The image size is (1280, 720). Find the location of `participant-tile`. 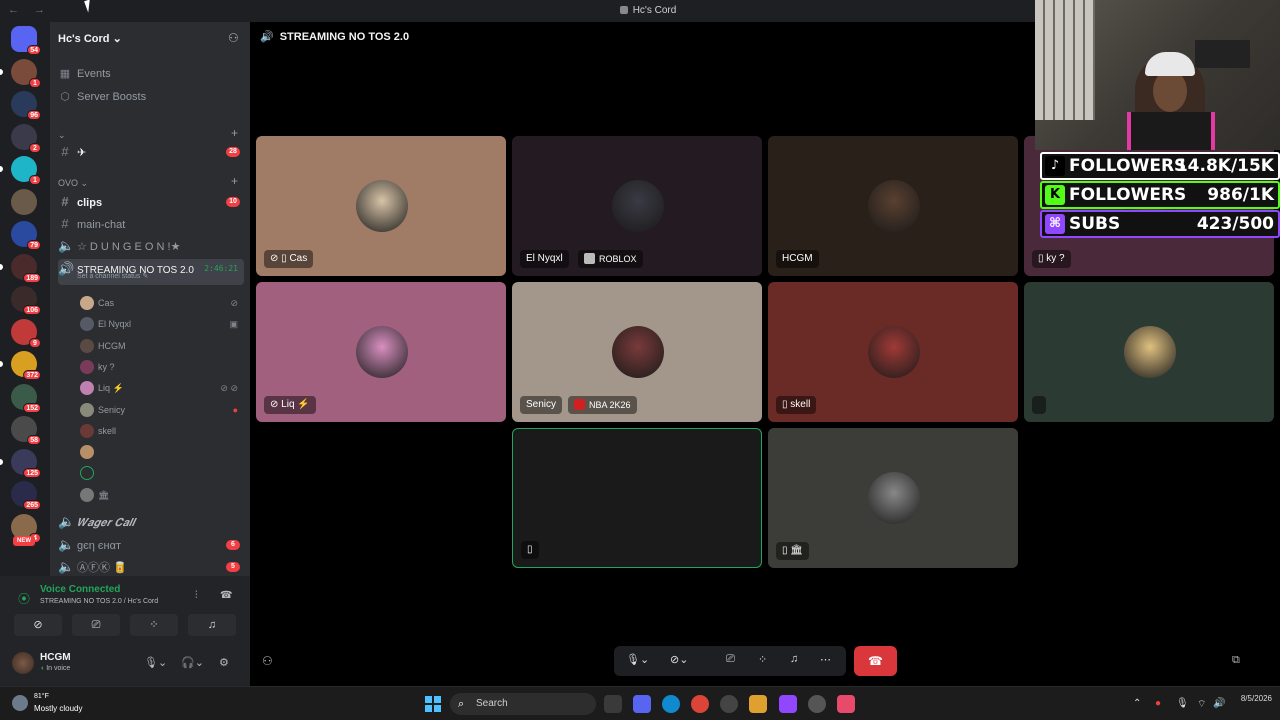

participant-tile is located at coordinates (1149, 352).